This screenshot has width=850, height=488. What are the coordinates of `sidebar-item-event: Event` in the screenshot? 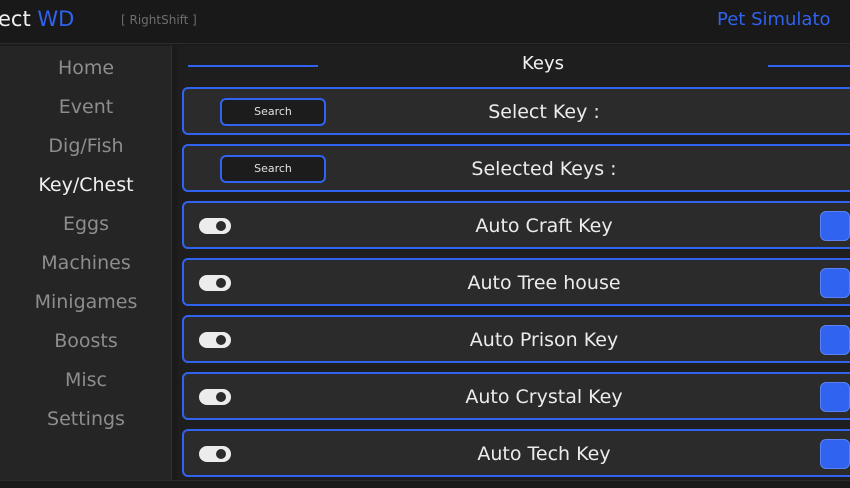 It's located at (86, 107).